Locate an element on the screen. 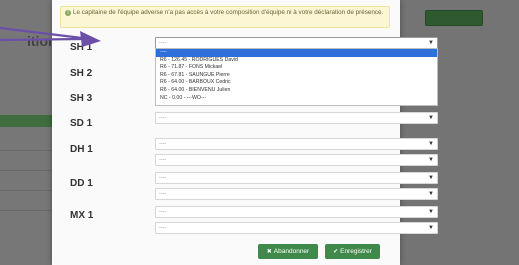 This screenshot has width=519, height=265. dropdown-option: ---- is located at coordinates (296, 53).